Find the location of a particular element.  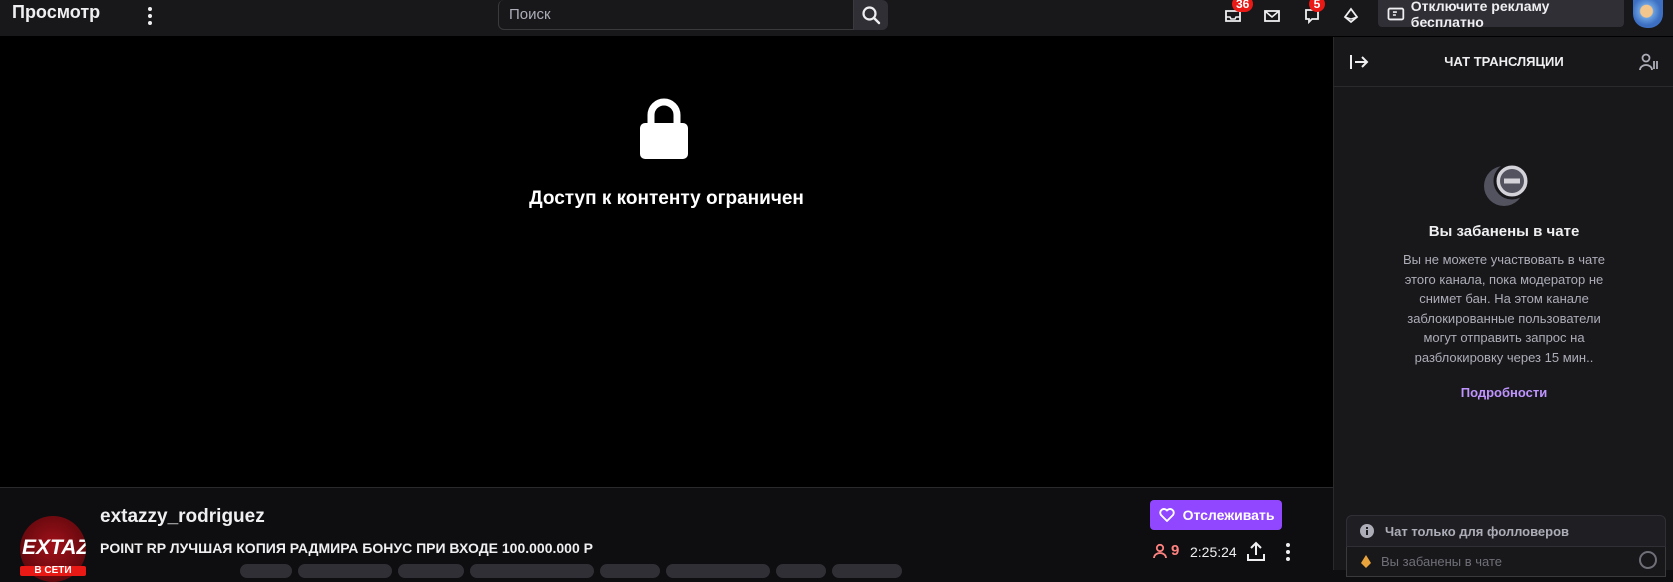

mail-icon is located at coordinates (1272, 16).